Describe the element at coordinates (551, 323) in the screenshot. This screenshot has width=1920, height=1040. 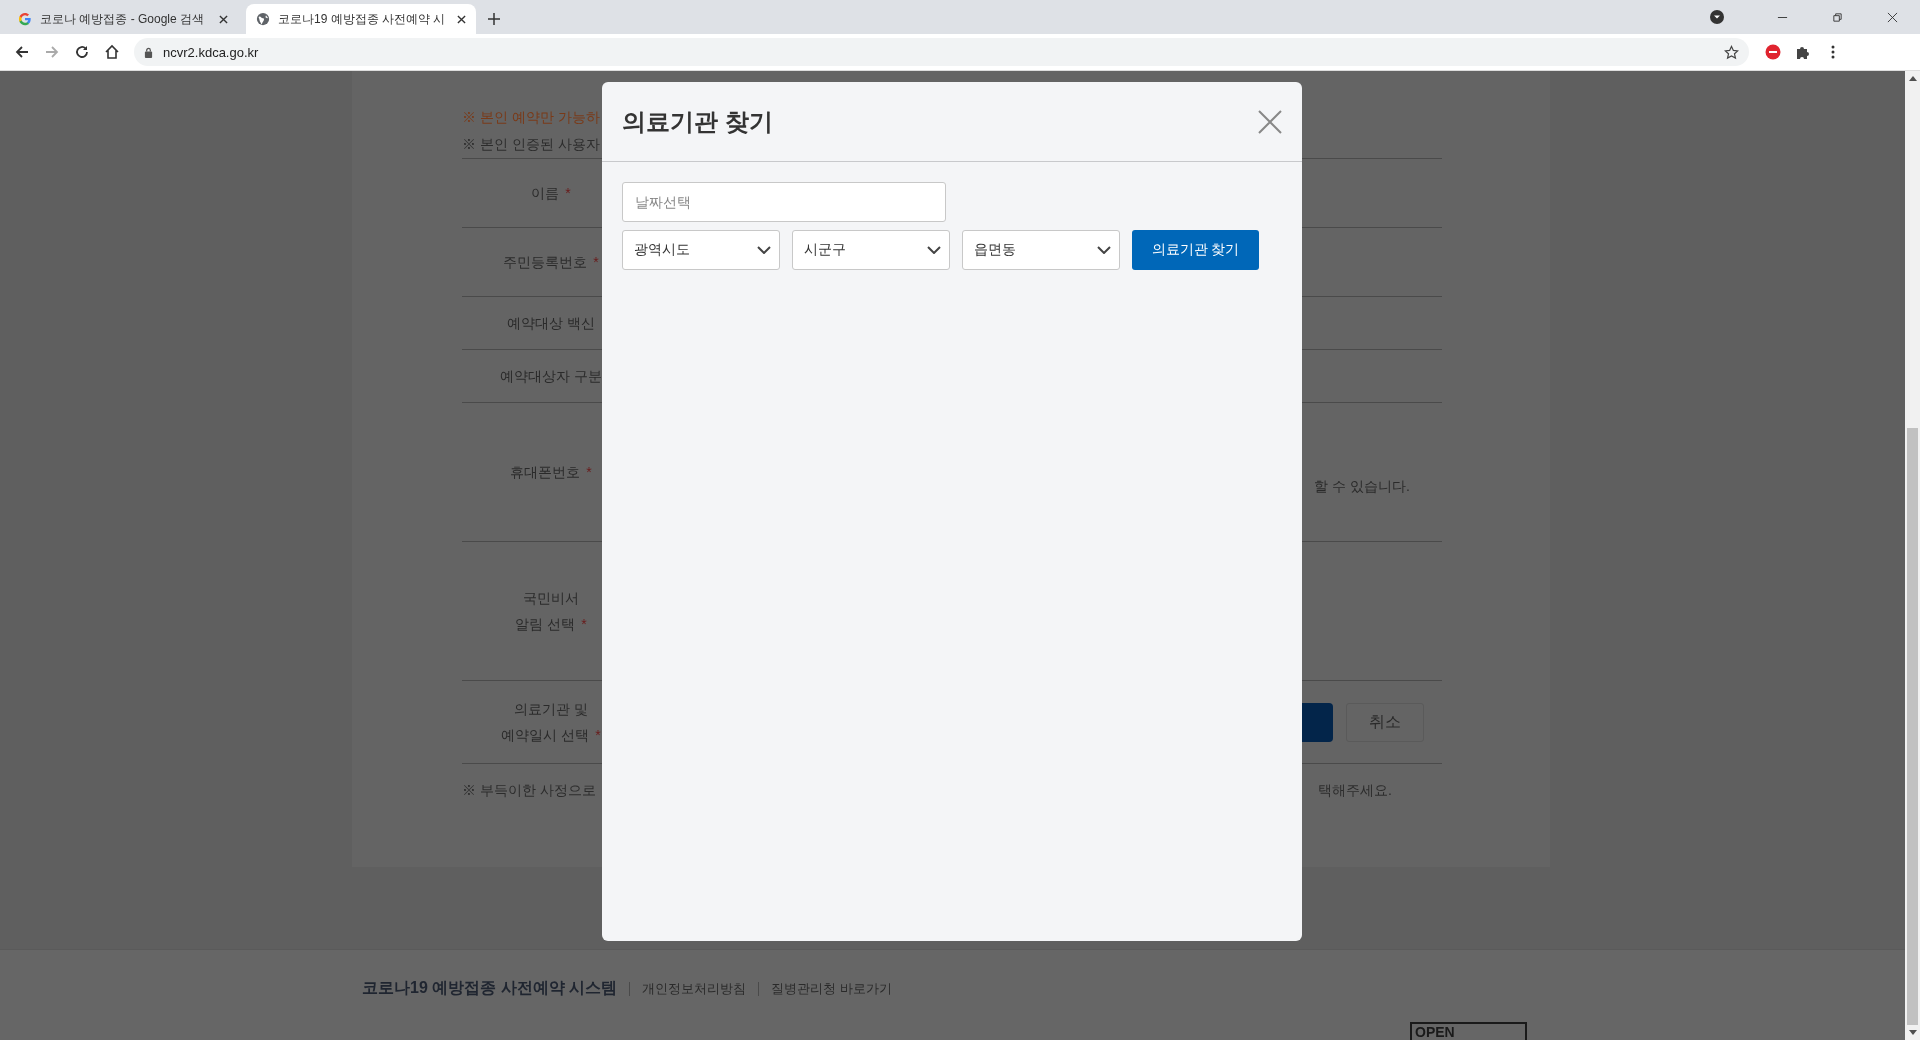
I see `field-label: 예약대상 백신` at that location.